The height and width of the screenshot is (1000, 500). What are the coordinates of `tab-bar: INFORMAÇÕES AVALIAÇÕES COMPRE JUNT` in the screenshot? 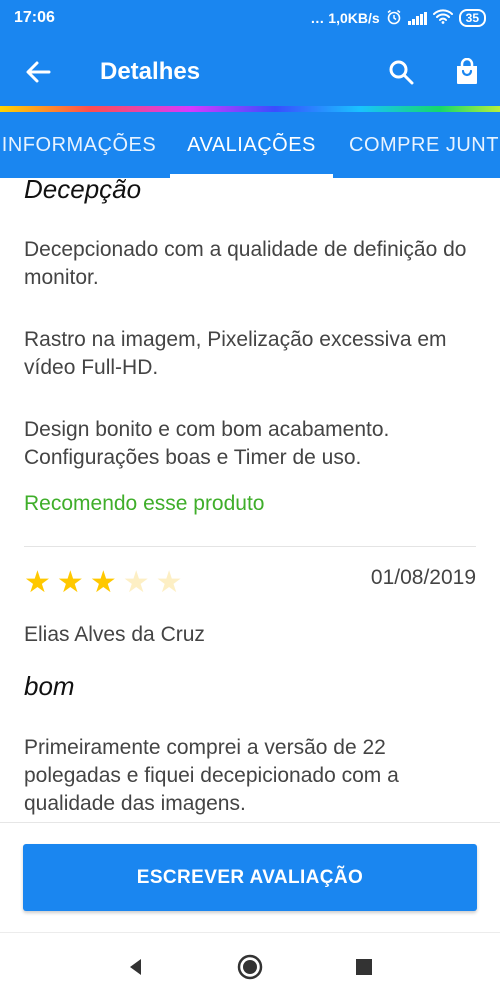 It's located at (250, 145).